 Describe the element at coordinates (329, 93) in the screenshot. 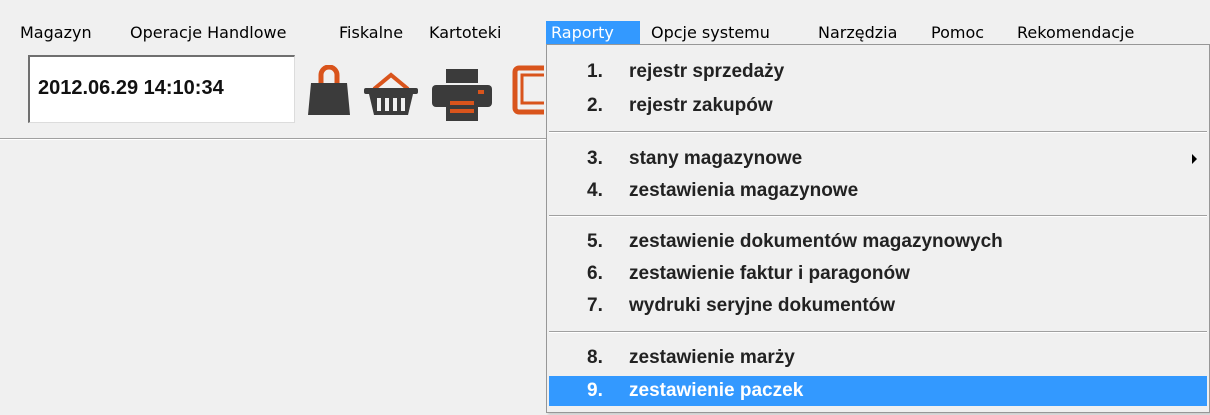

I see `shopping-bag-icon` at that location.